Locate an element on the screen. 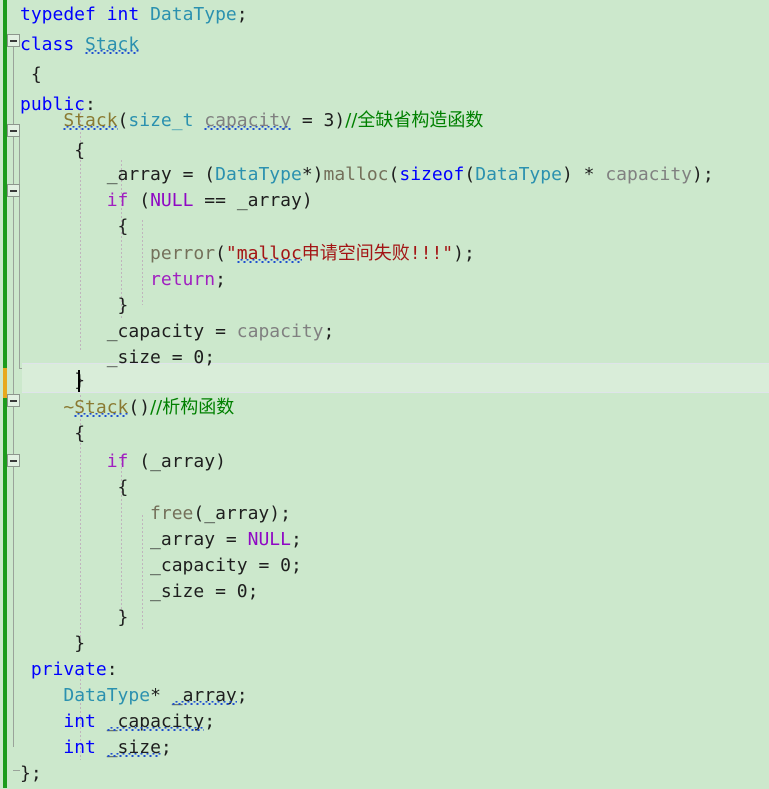 Image resolution: width=769 pixels, height=789 pixels. code-line-0: typedef int DataType; is located at coordinates (134, 15).